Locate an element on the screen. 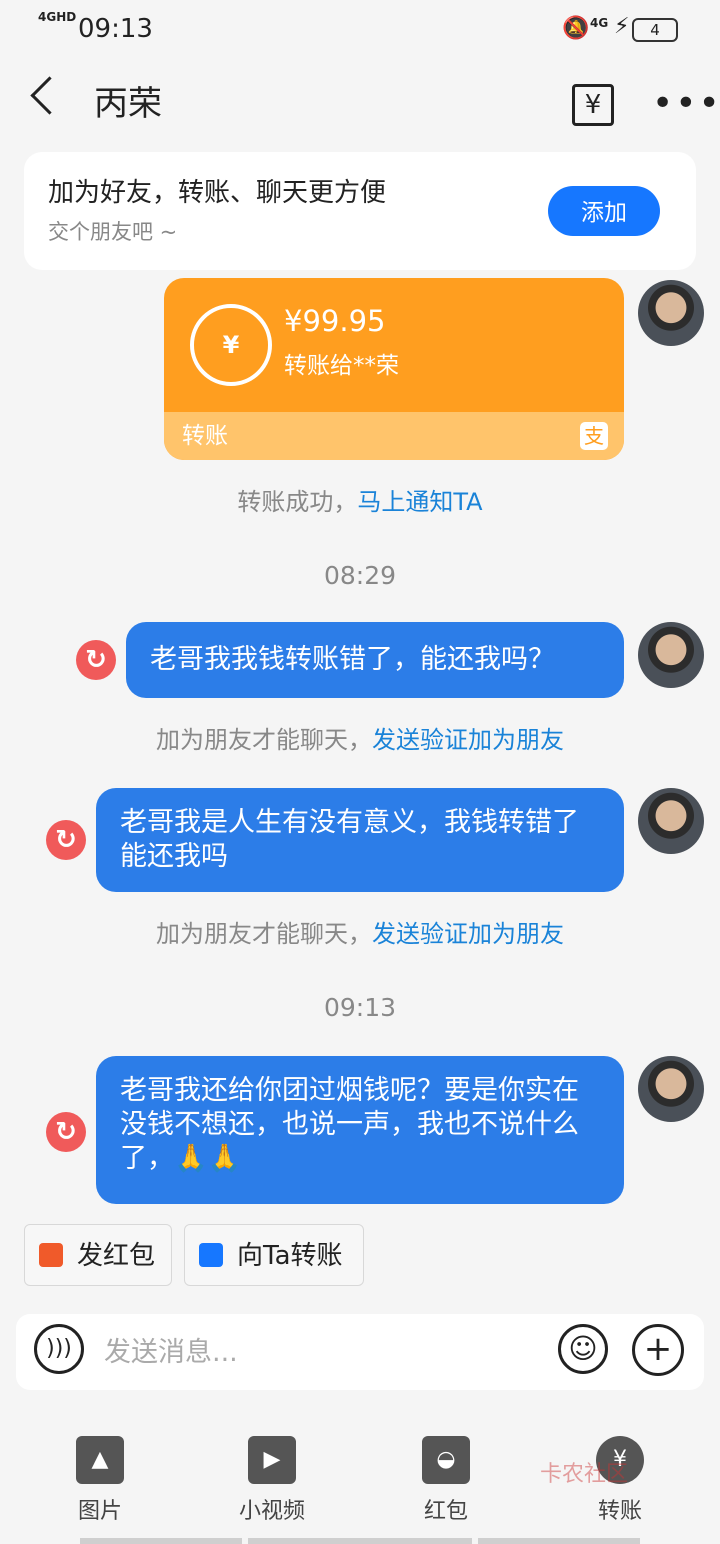 The height and width of the screenshot is (1544, 720). tool-video: ▶ 小视频 is located at coordinates (272, 1481).